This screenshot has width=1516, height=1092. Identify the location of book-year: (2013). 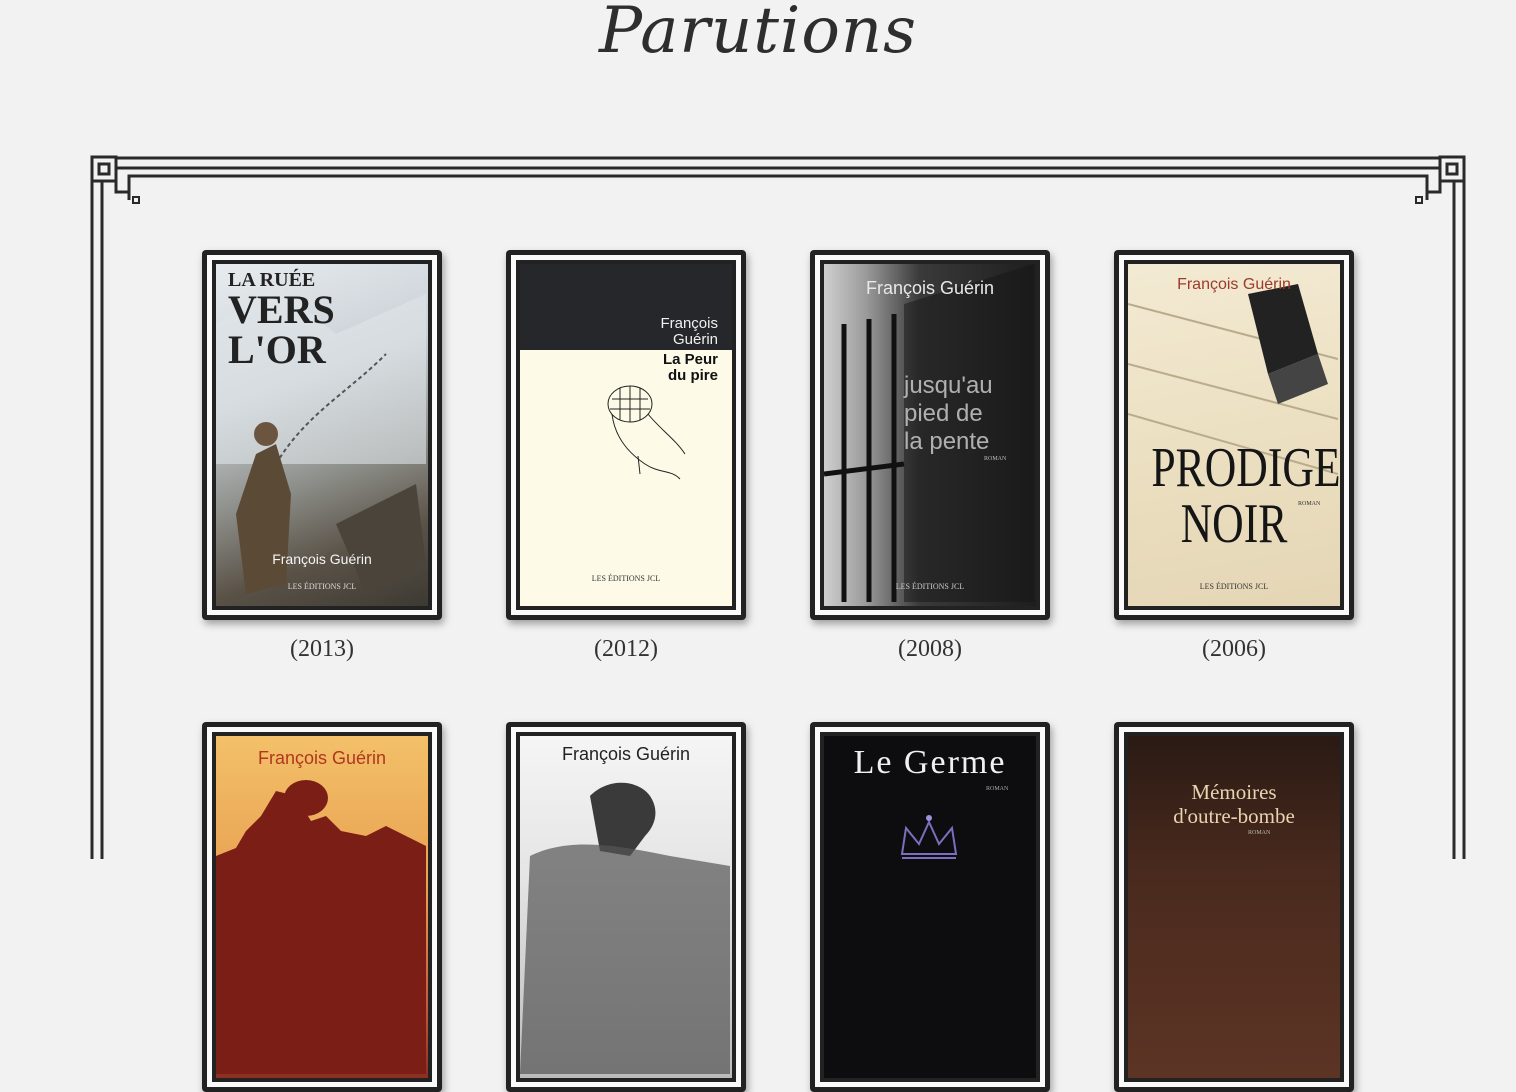
(322, 649).